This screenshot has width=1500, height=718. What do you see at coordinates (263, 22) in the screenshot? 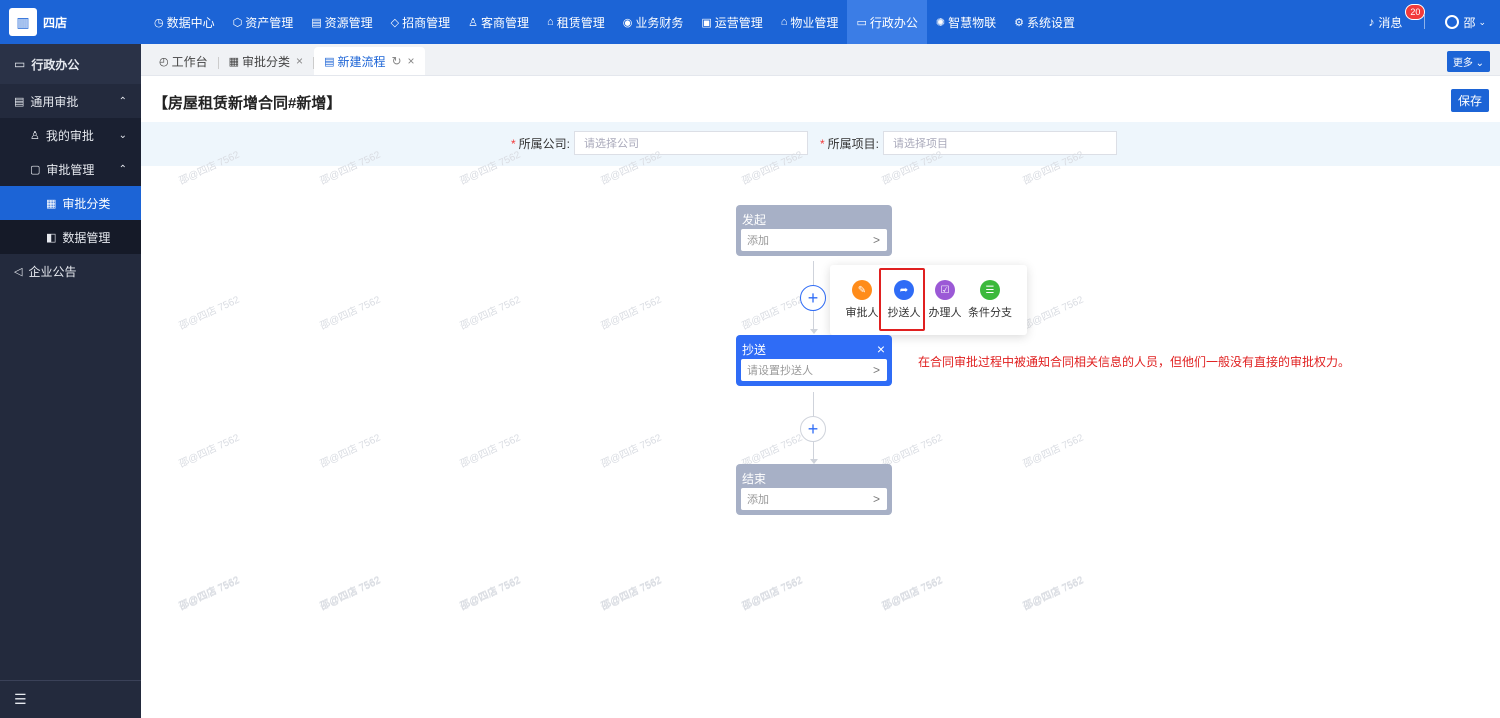
I see `top-nav-item: ⬡ 资产管理` at bounding box center [263, 22].